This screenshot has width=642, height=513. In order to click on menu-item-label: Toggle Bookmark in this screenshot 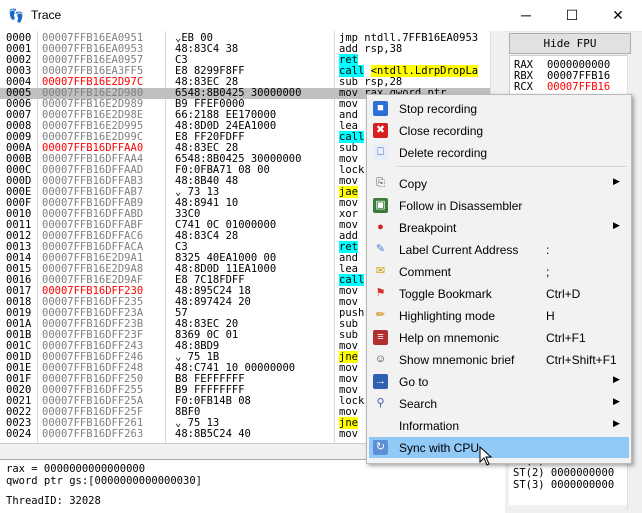, I will do `click(445, 294)`.